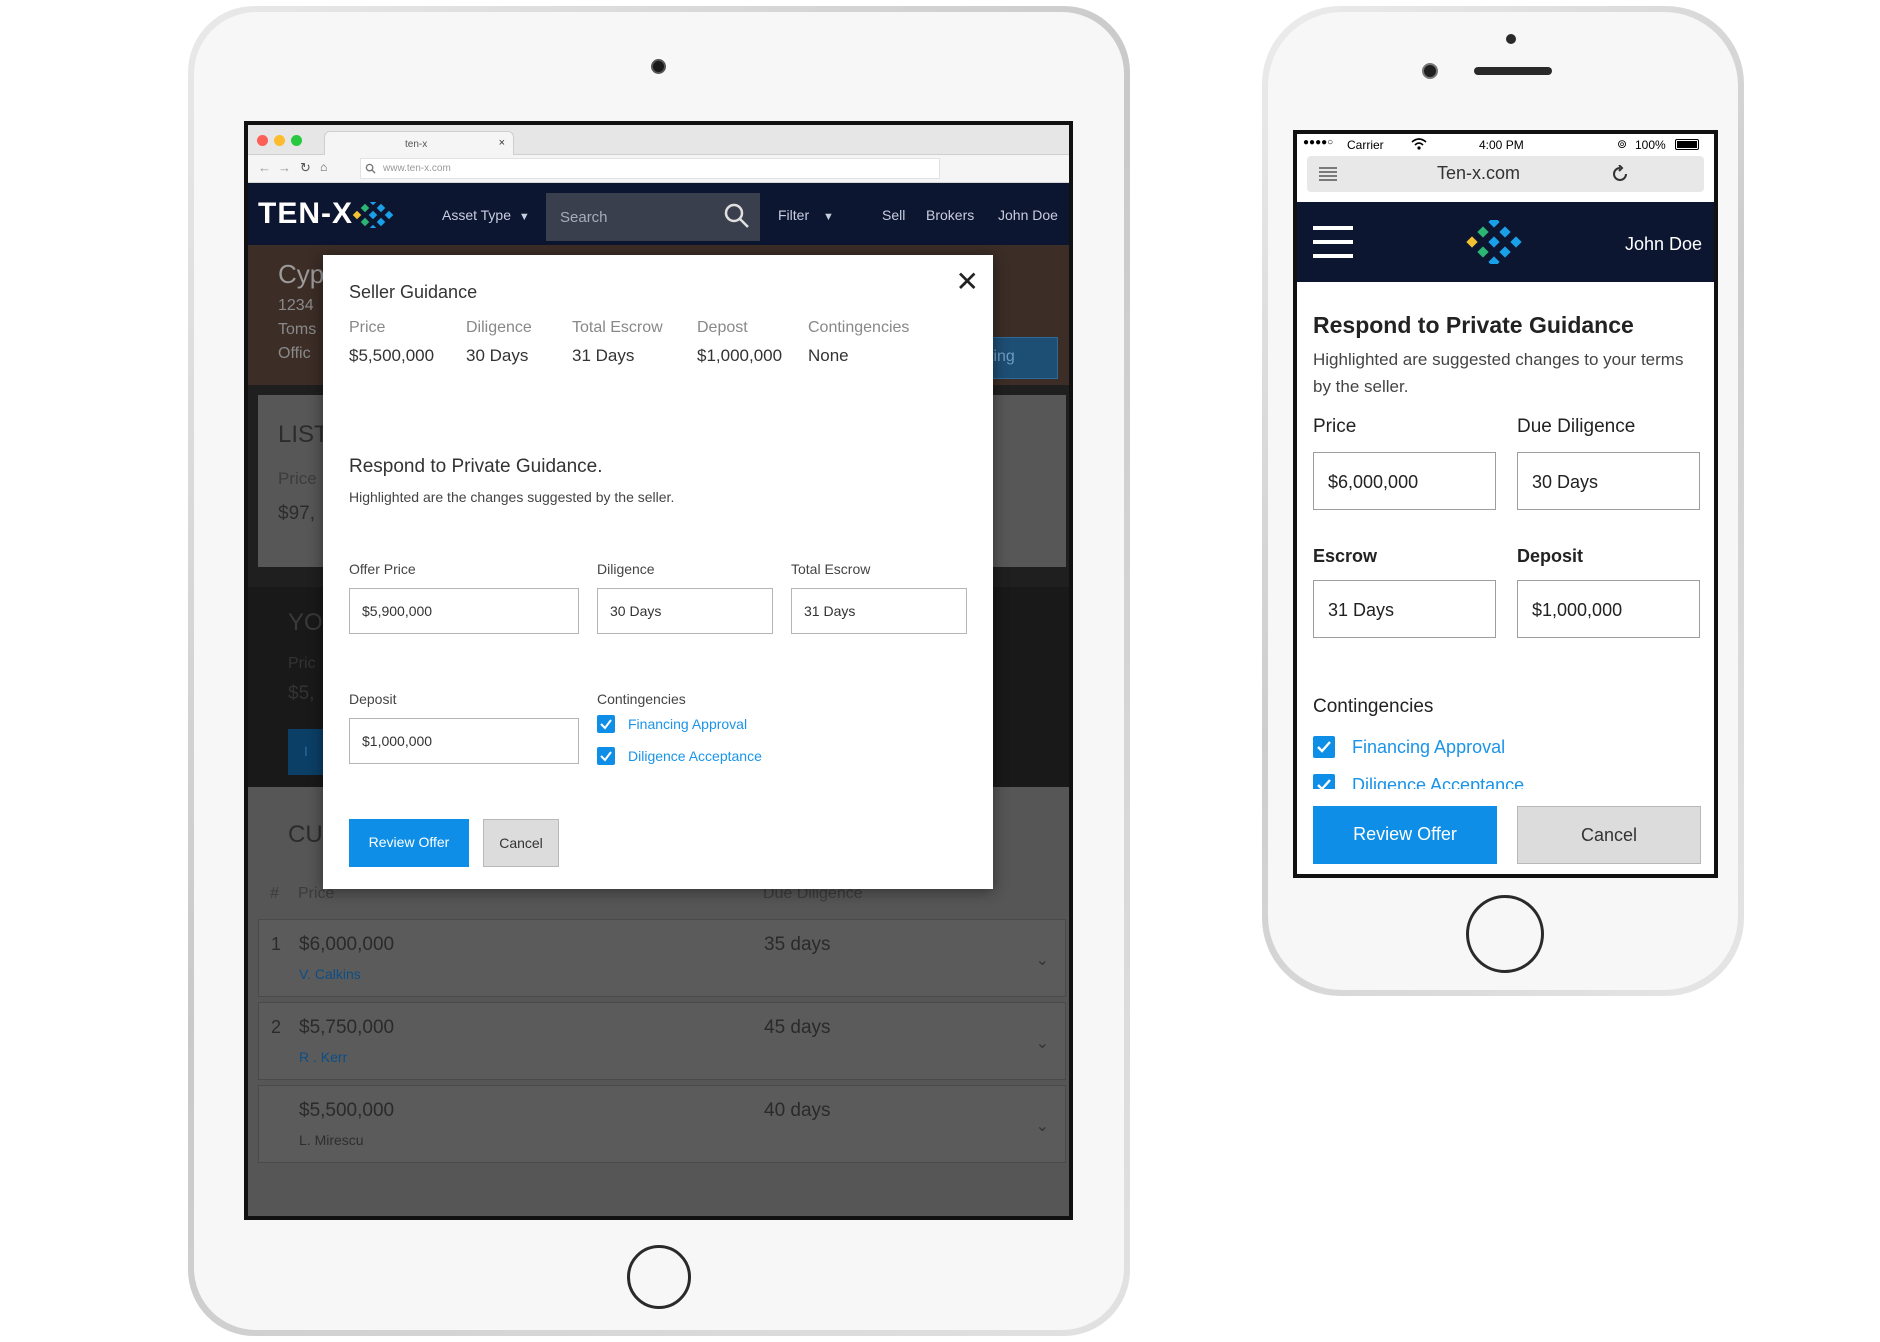 The image size is (1880, 1342). What do you see at coordinates (409, 843) in the screenshot?
I see `review-offer-button: Review Offer` at bounding box center [409, 843].